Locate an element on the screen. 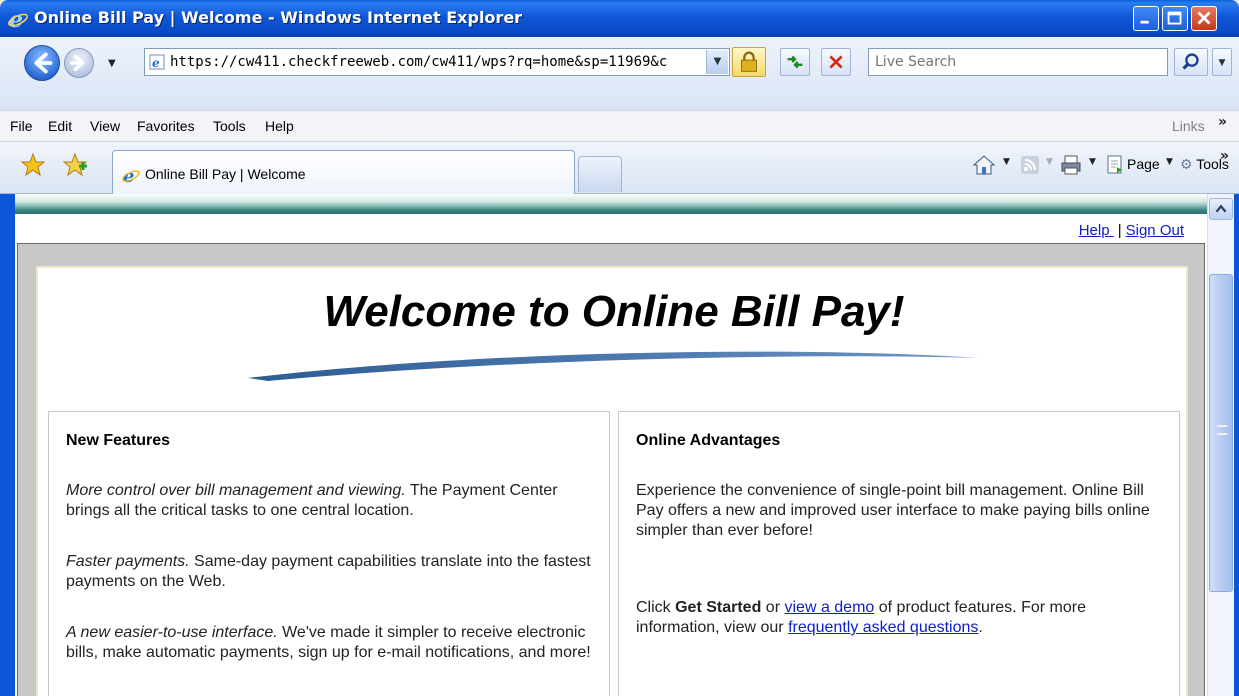 The width and height of the screenshot is (1239, 696). stop-icon is located at coordinates (836, 62).